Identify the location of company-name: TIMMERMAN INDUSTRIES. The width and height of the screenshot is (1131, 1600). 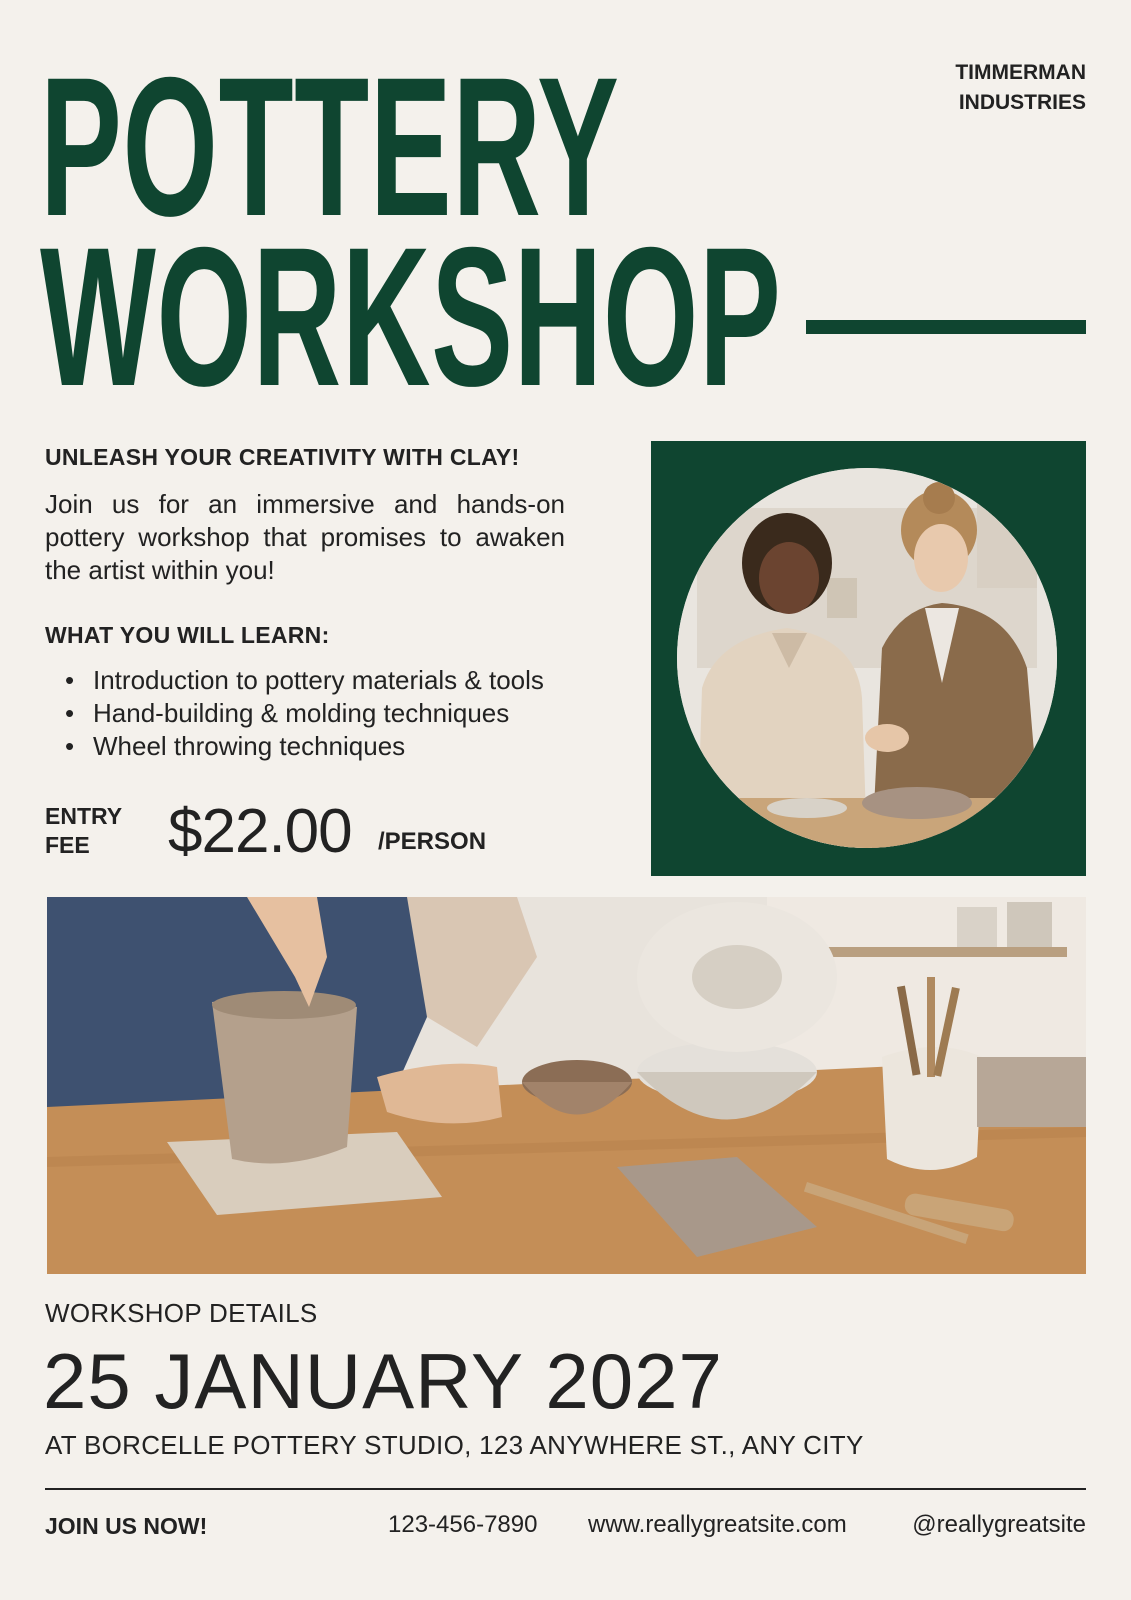
(1020, 88).